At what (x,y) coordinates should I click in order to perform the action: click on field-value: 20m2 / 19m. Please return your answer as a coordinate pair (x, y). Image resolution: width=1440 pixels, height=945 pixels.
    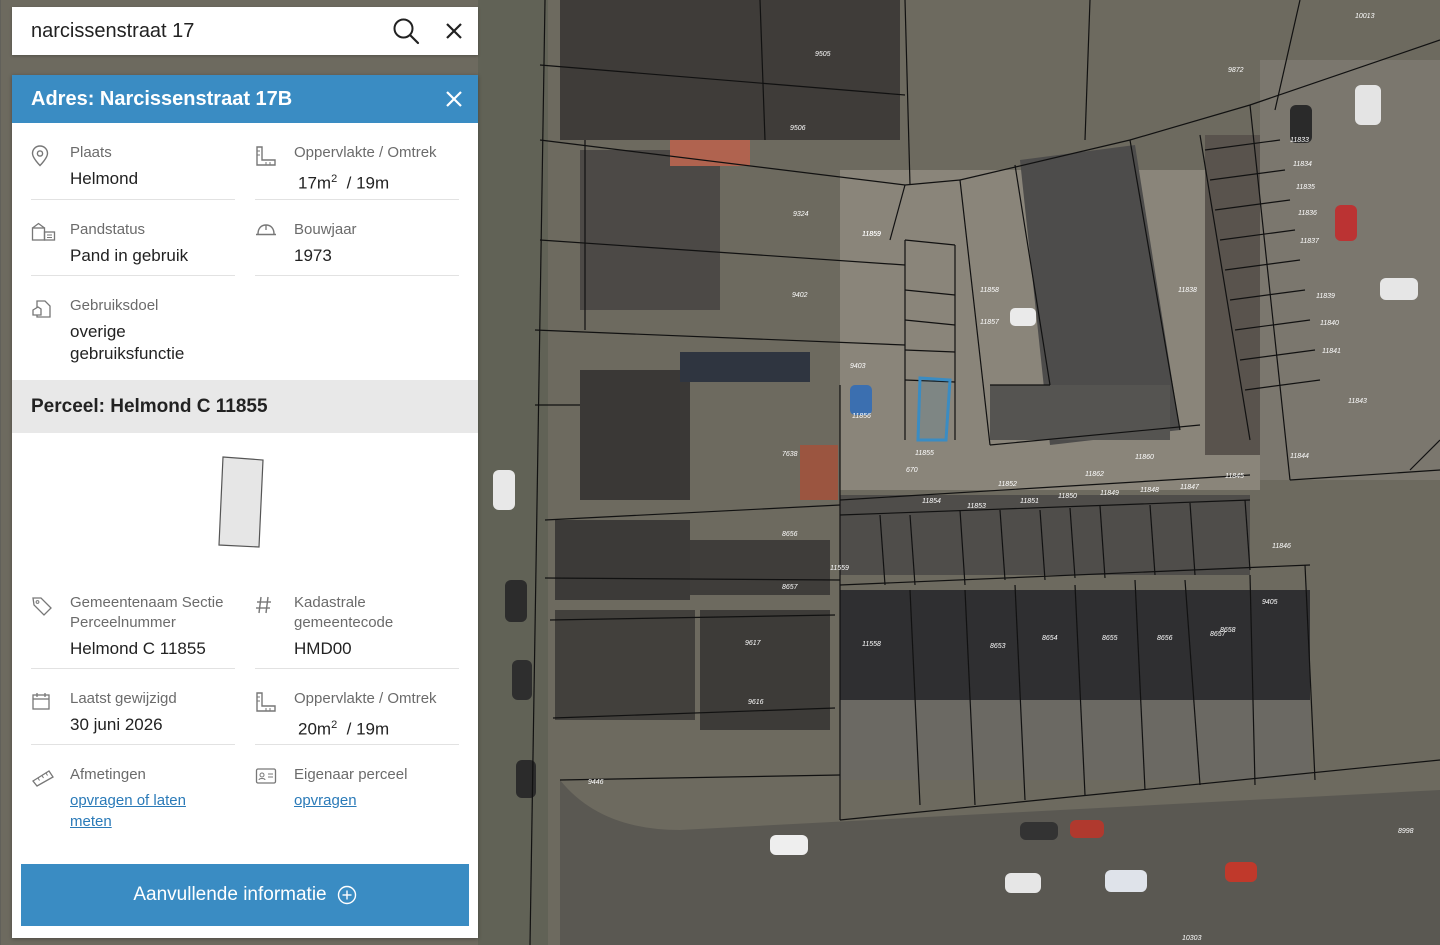
    Looking at the image, I should click on (344, 729).